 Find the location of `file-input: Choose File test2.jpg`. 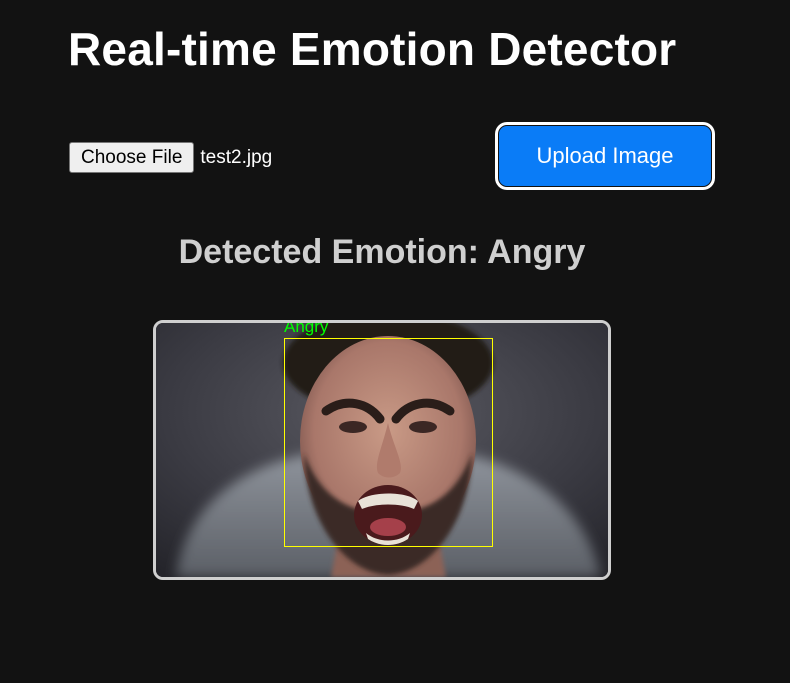

file-input: Choose File test2.jpg is located at coordinates (170, 157).